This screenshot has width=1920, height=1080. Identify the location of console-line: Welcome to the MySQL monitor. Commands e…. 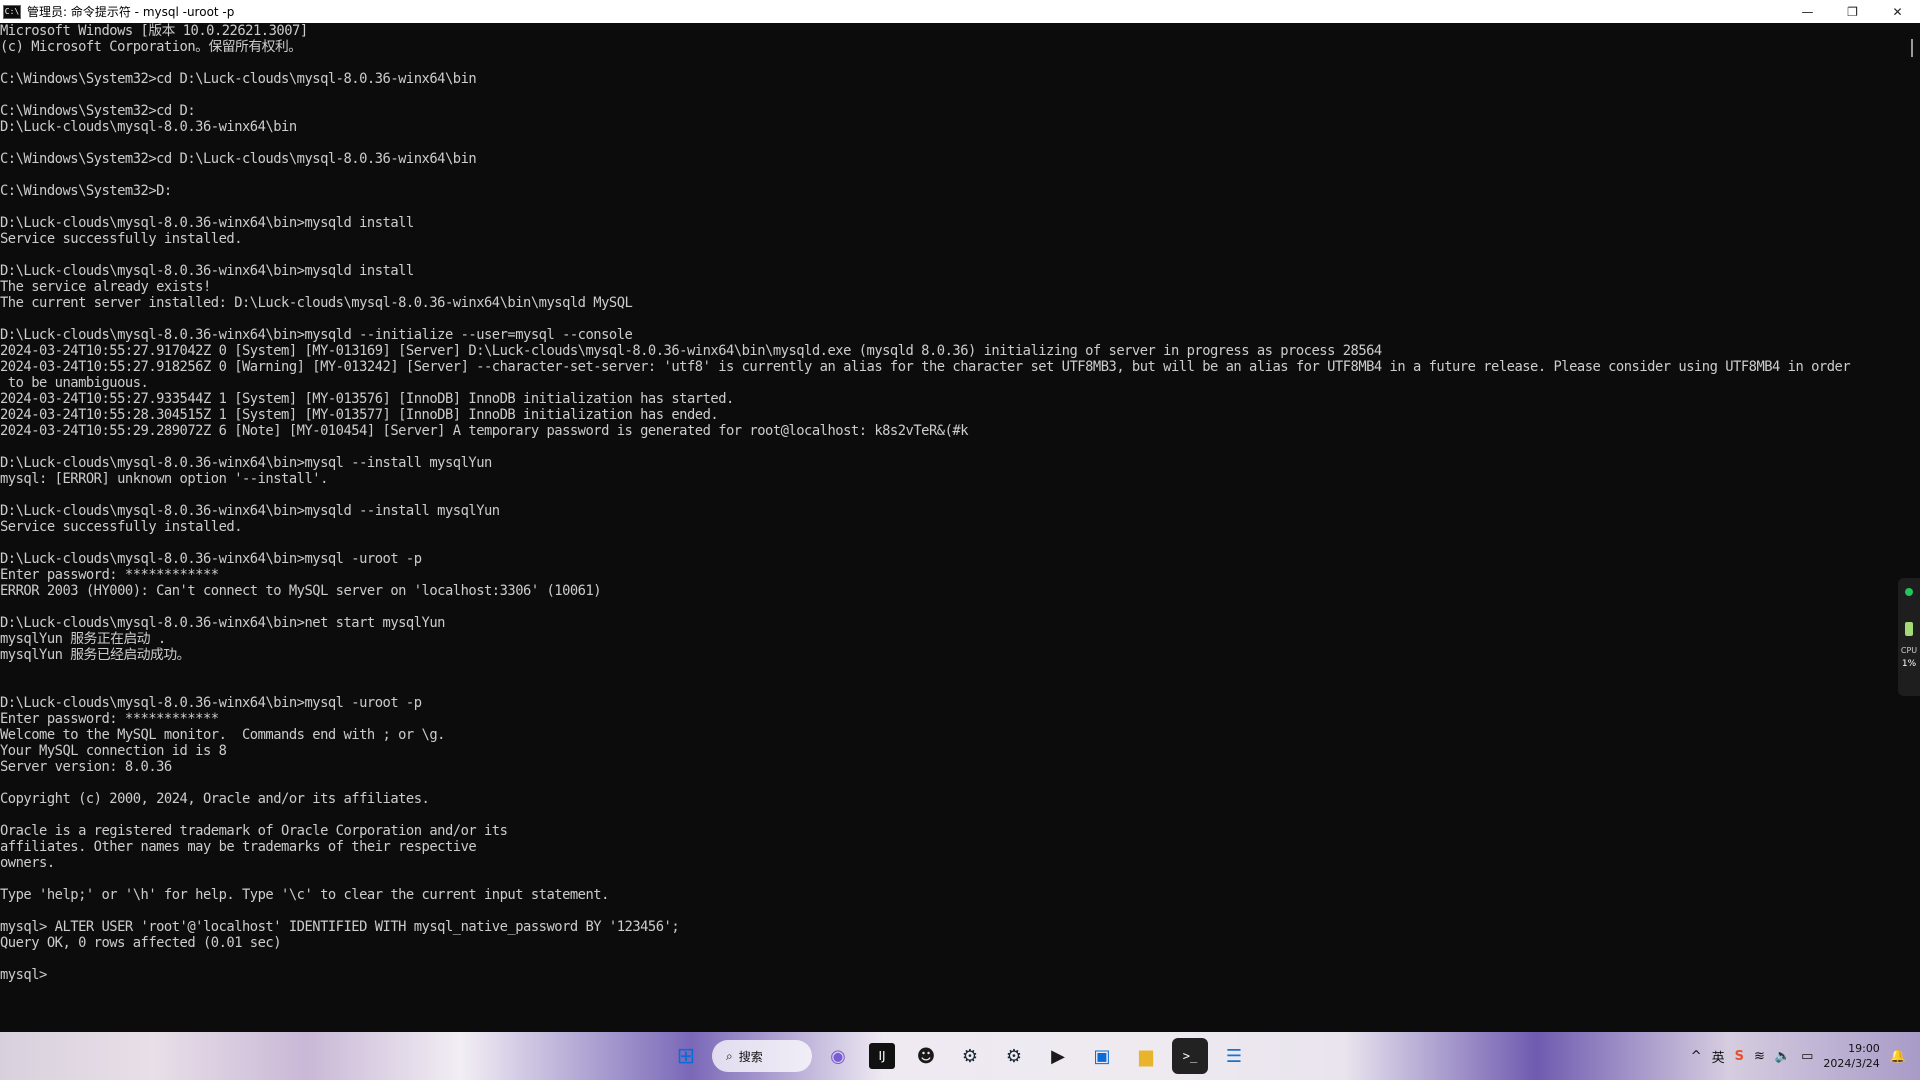
(222, 735).